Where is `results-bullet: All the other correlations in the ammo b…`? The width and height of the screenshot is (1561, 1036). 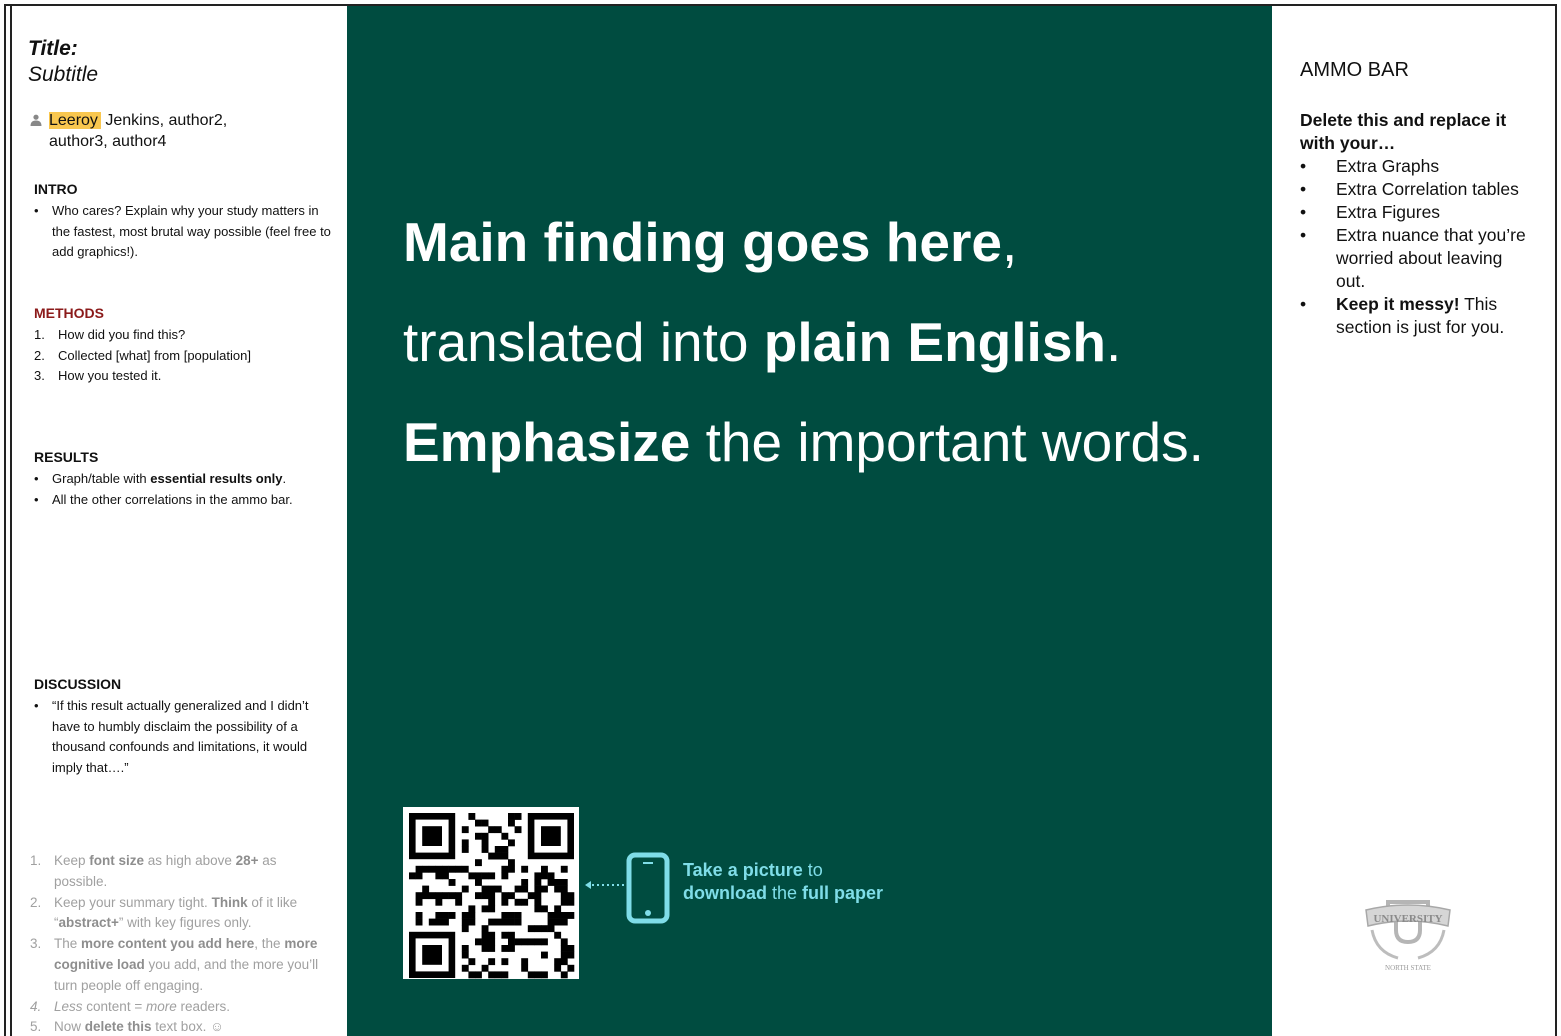
results-bullet: All the other correlations in the ammo b… is located at coordinates (184, 500).